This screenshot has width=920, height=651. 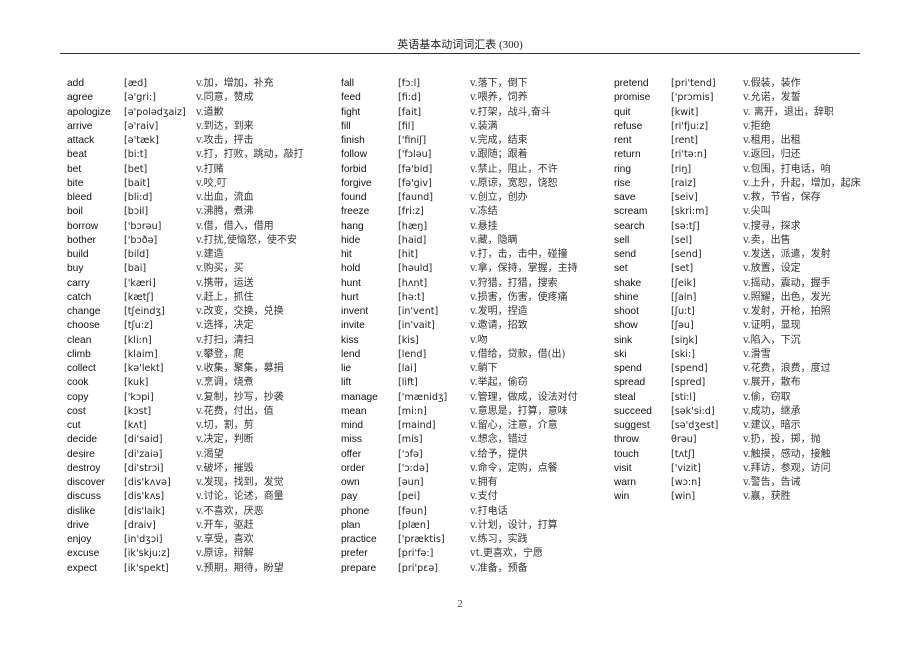 I want to click on vocab-phonetic: [ə'gri:], so click(x=140, y=98).